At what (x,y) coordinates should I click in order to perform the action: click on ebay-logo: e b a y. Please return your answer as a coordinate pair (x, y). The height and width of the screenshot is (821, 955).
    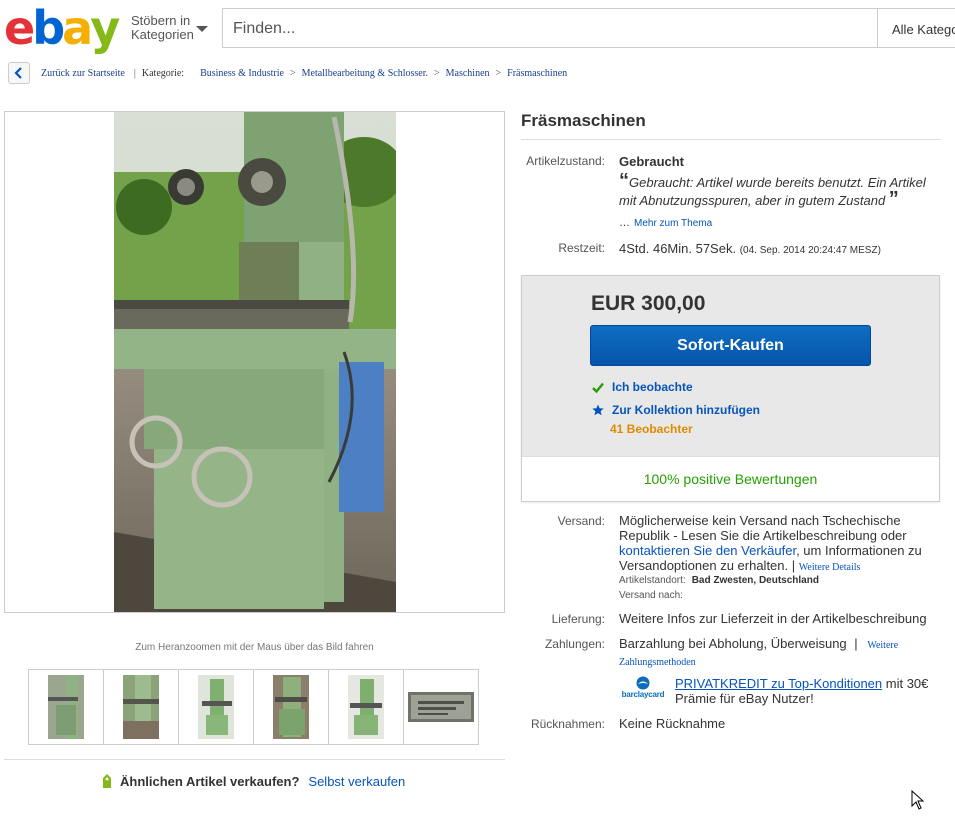
    Looking at the image, I should click on (62, 28).